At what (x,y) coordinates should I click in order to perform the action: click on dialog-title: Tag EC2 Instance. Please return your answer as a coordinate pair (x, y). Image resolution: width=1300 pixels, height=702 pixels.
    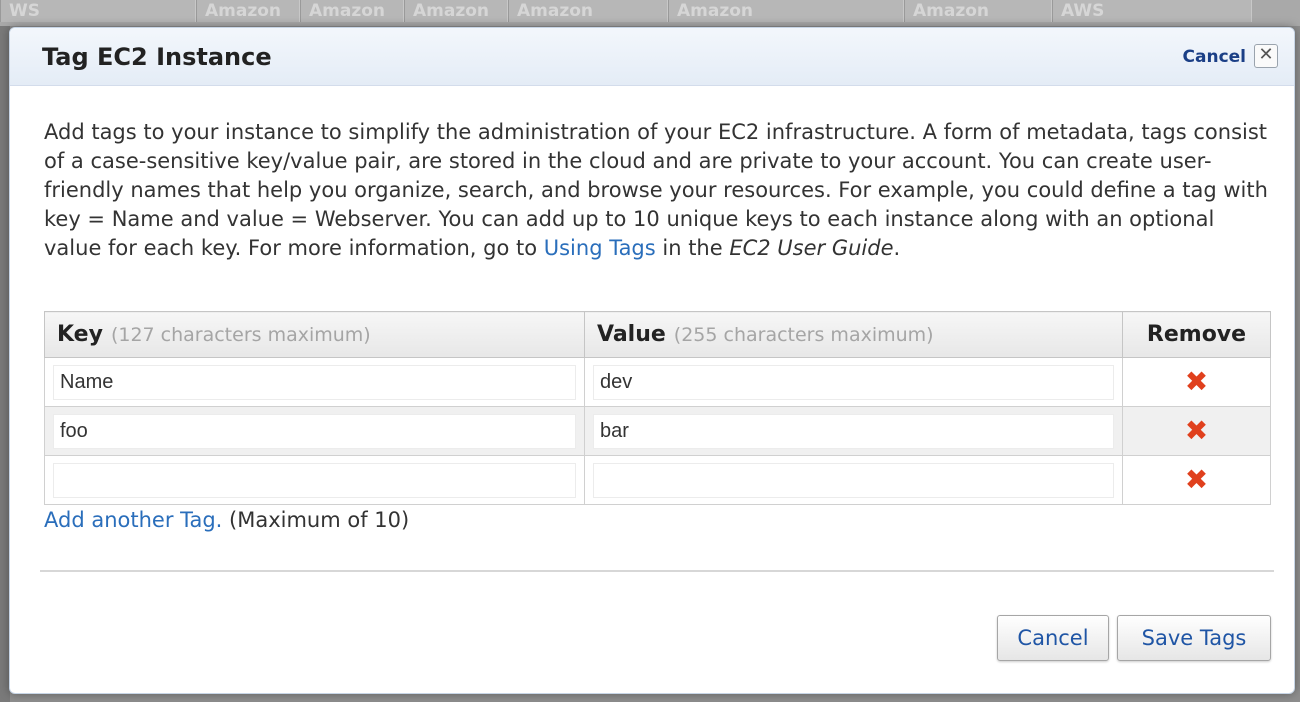
    Looking at the image, I should click on (157, 57).